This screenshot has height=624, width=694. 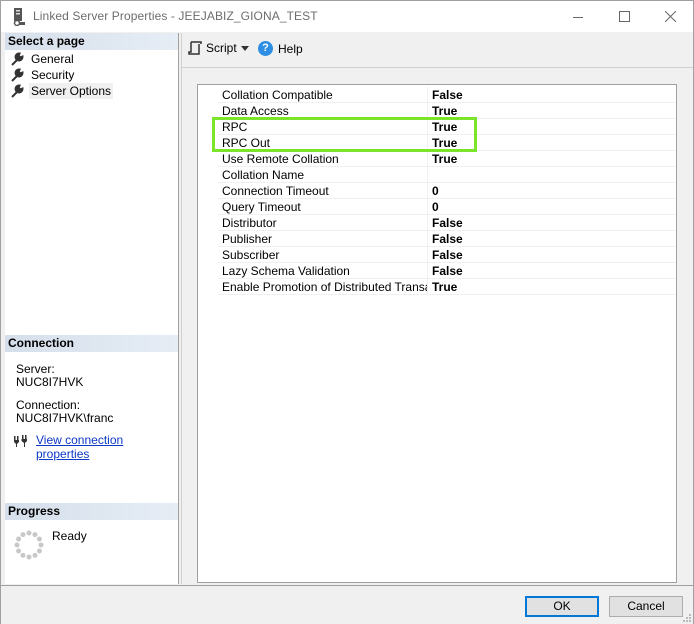 I want to click on property-name: Lazy Schema Validation, so click(x=286, y=271).